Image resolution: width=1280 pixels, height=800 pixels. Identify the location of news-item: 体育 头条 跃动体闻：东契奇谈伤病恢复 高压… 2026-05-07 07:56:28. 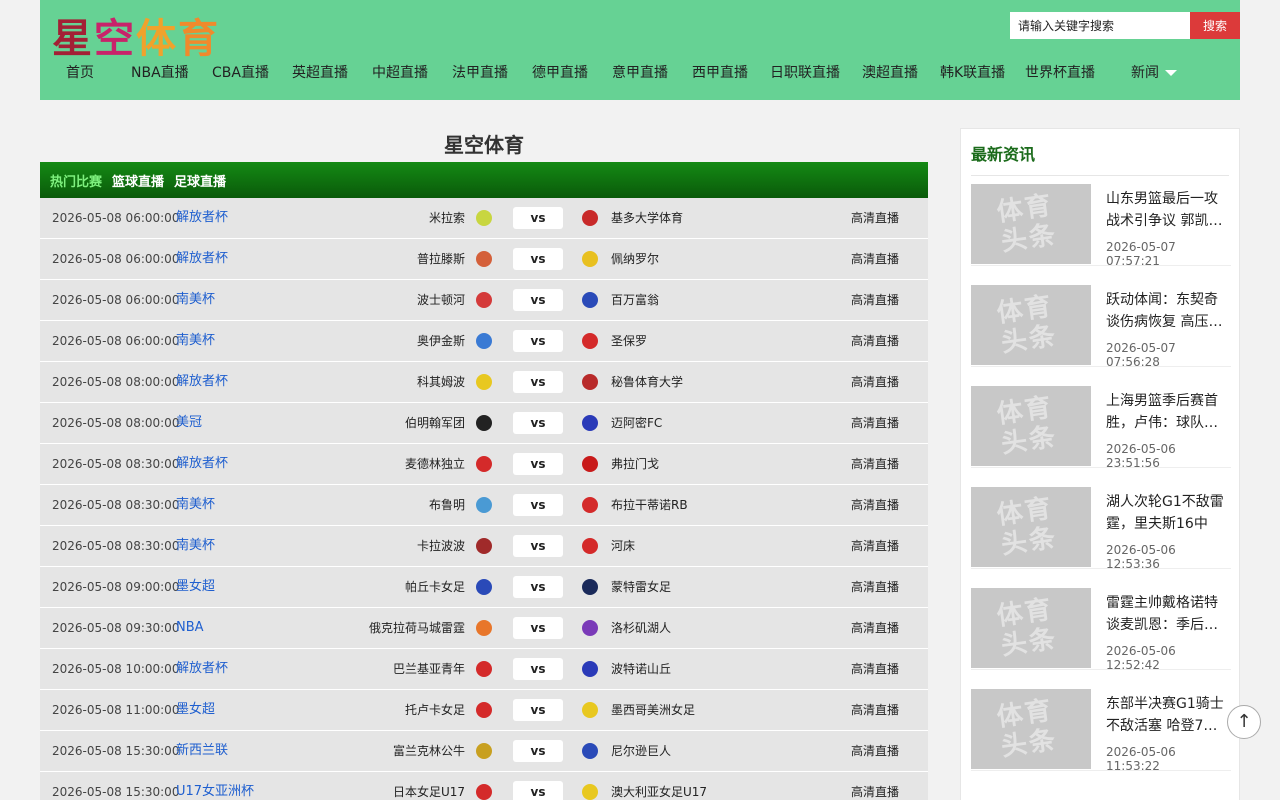
(1101, 323).